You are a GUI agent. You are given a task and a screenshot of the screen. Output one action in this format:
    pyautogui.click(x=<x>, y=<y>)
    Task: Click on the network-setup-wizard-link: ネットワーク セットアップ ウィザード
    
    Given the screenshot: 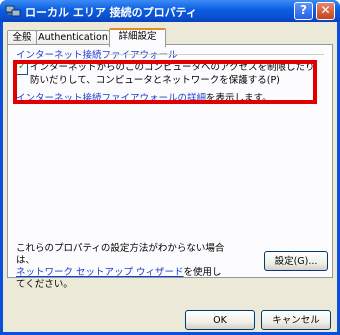 What is the action you would take?
    pyautogui.click(x=100, y=272)
    